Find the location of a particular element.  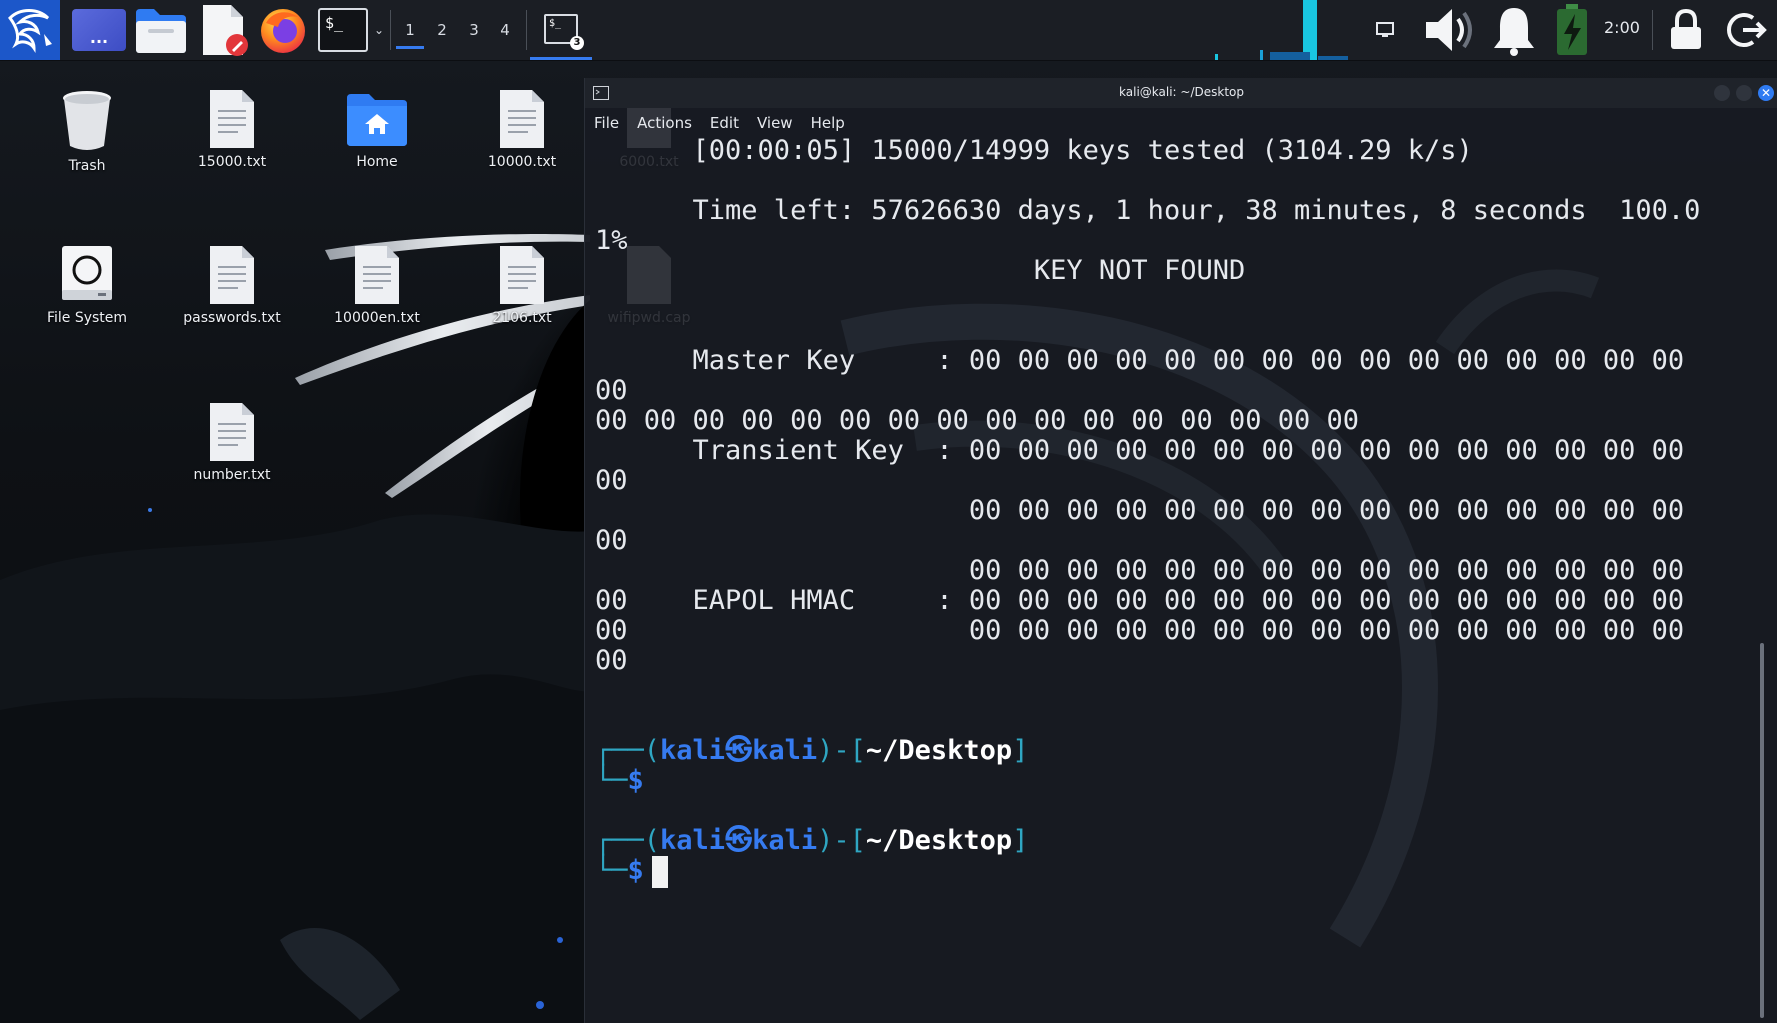

logout-icon is located at coordinates (1747, 30).